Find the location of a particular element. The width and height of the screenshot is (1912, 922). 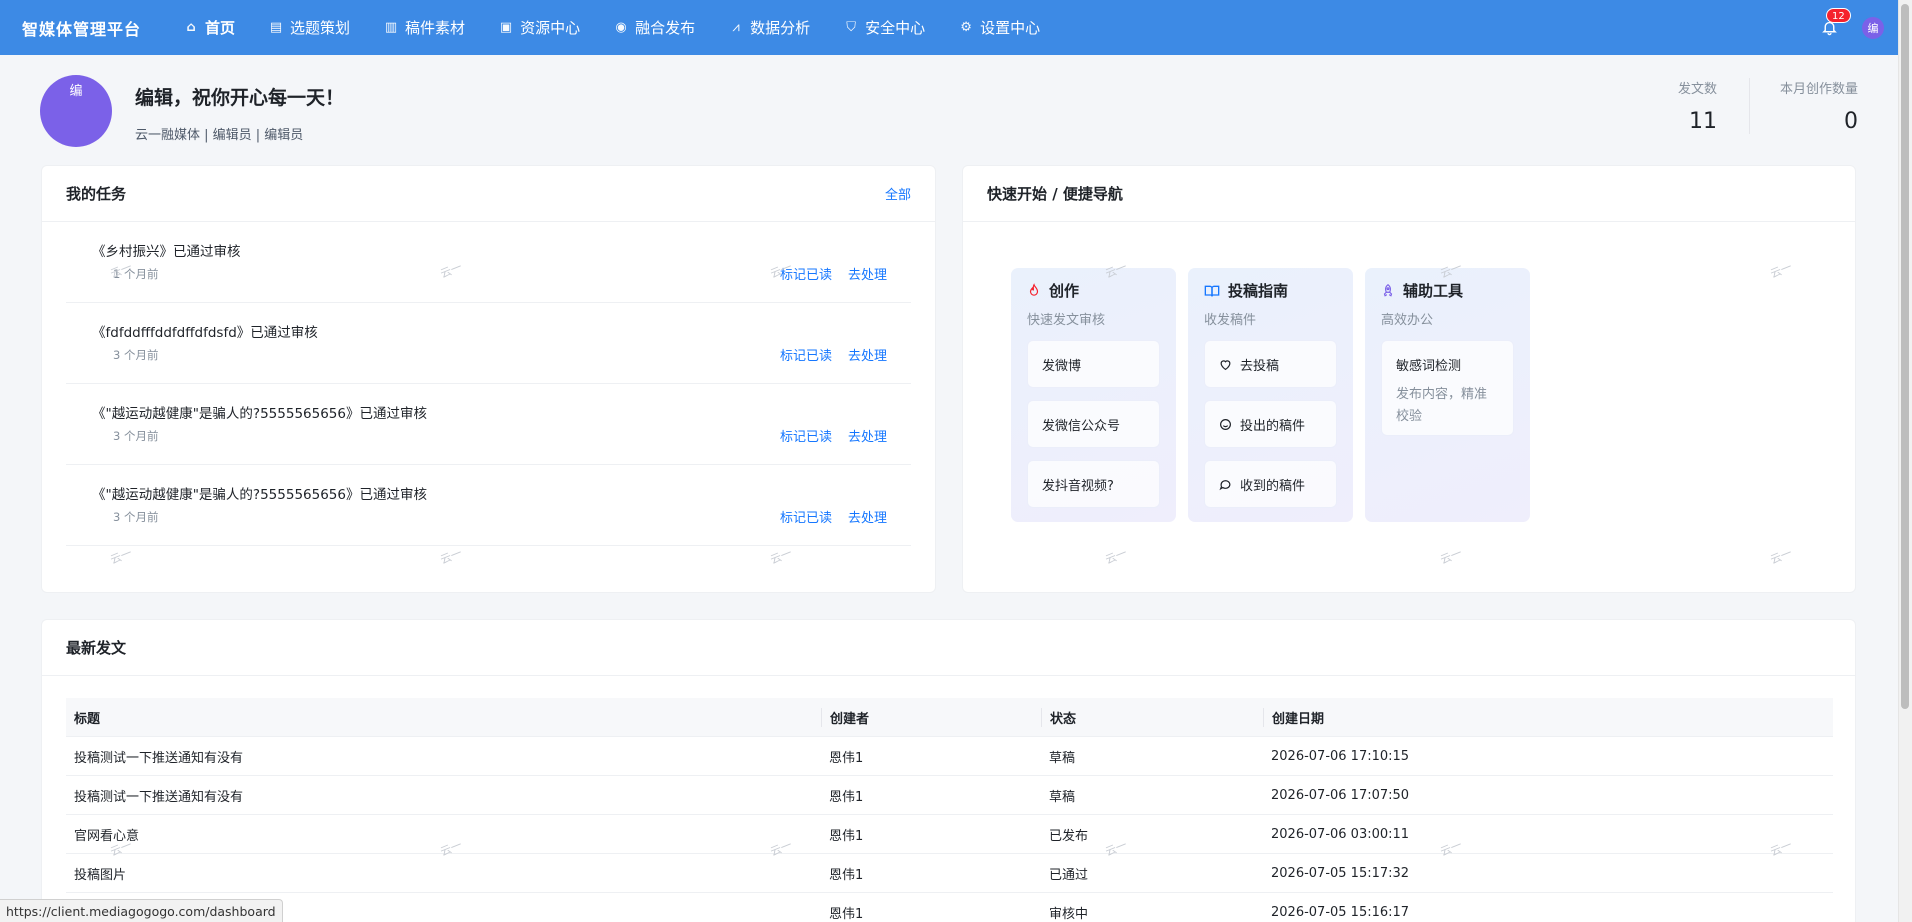

nav-item-6: ⛉ 安全中心 is located at coordinates (884, 27).